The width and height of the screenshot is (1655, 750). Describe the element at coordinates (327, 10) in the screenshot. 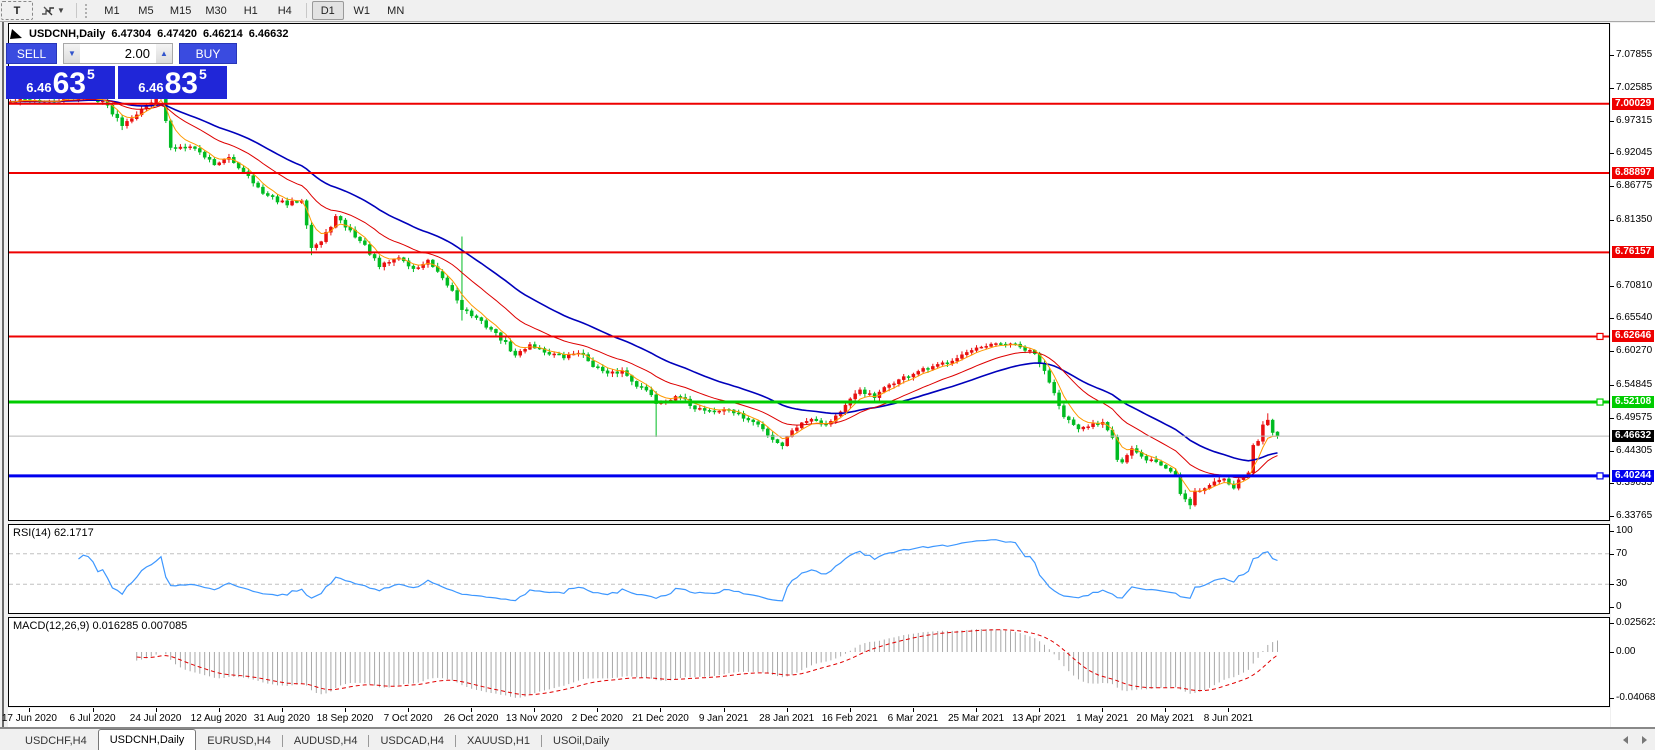

I see `timeframe-button-d1: D1` at that location.